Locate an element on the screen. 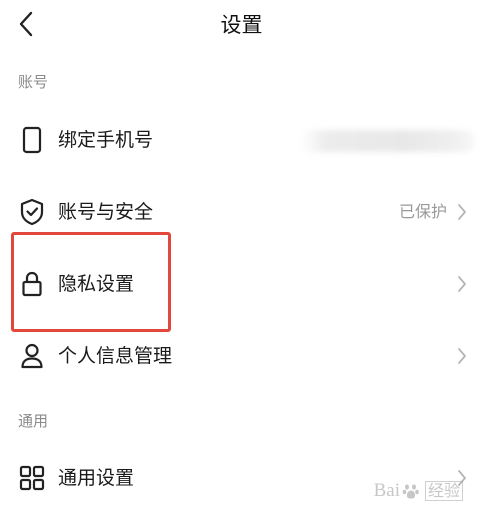  page-title: 设置 is located at coordinates (241, 25).